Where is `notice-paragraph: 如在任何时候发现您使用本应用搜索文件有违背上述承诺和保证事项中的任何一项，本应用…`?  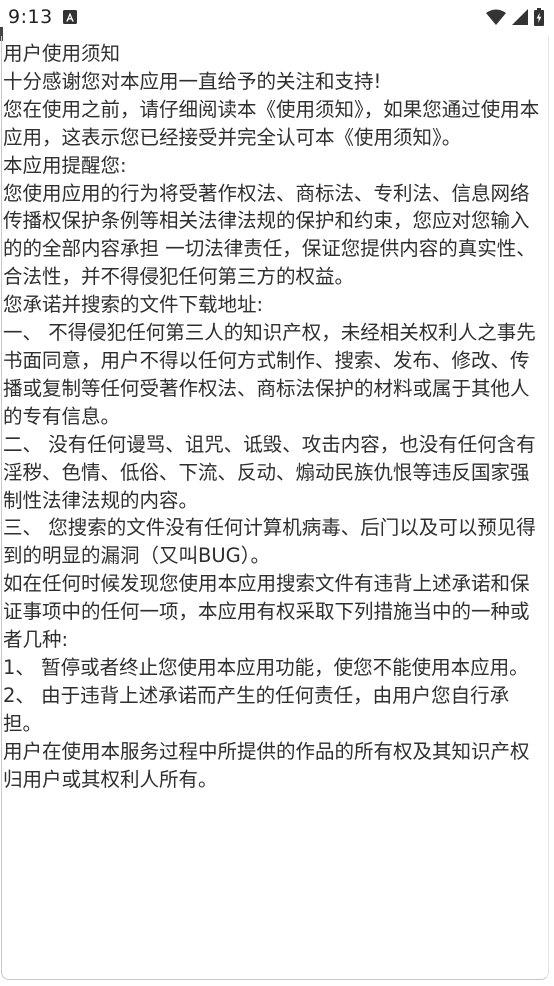 notice-paragraph: 如在任何时候发现您使用本应用搜索文件有违背上述承诺和保证事项中的任何一项，本应用… is located at coordinates (266, 612).